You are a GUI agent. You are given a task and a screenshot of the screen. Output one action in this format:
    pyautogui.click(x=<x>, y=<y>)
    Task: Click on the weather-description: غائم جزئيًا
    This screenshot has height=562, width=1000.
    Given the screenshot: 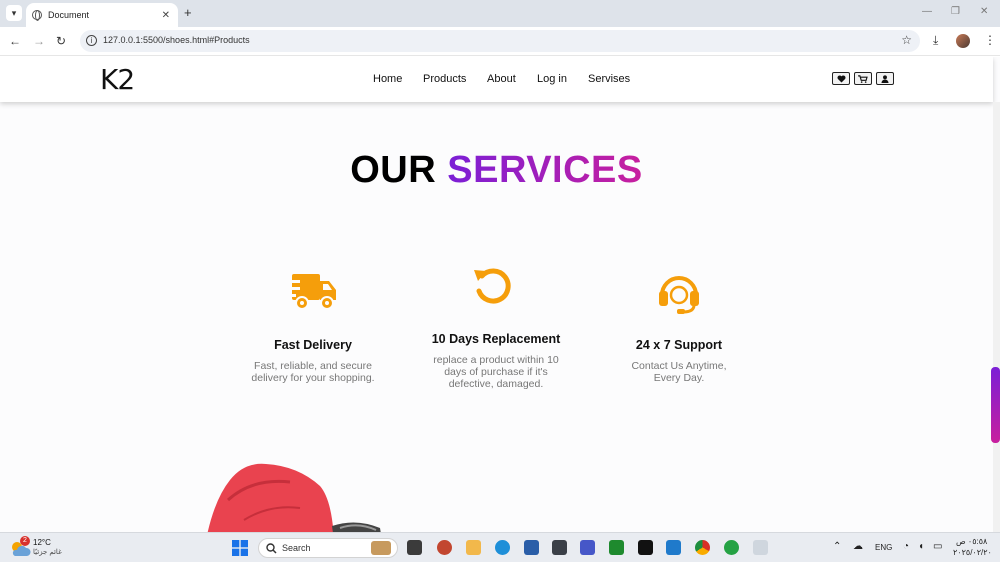 What is the action you would take?
    pyautogui.click(x=47, y=552)
    